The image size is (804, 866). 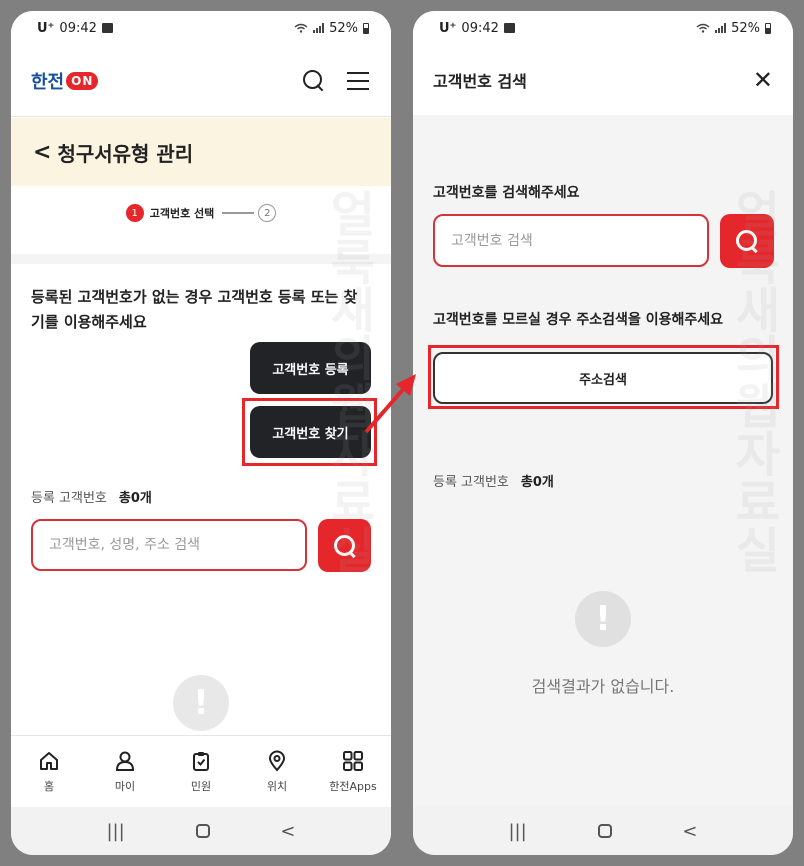 What do you see at coordinates (277, 761) in the screenshot?
I see `location-pin-icon` at bounding box center [277, 761].